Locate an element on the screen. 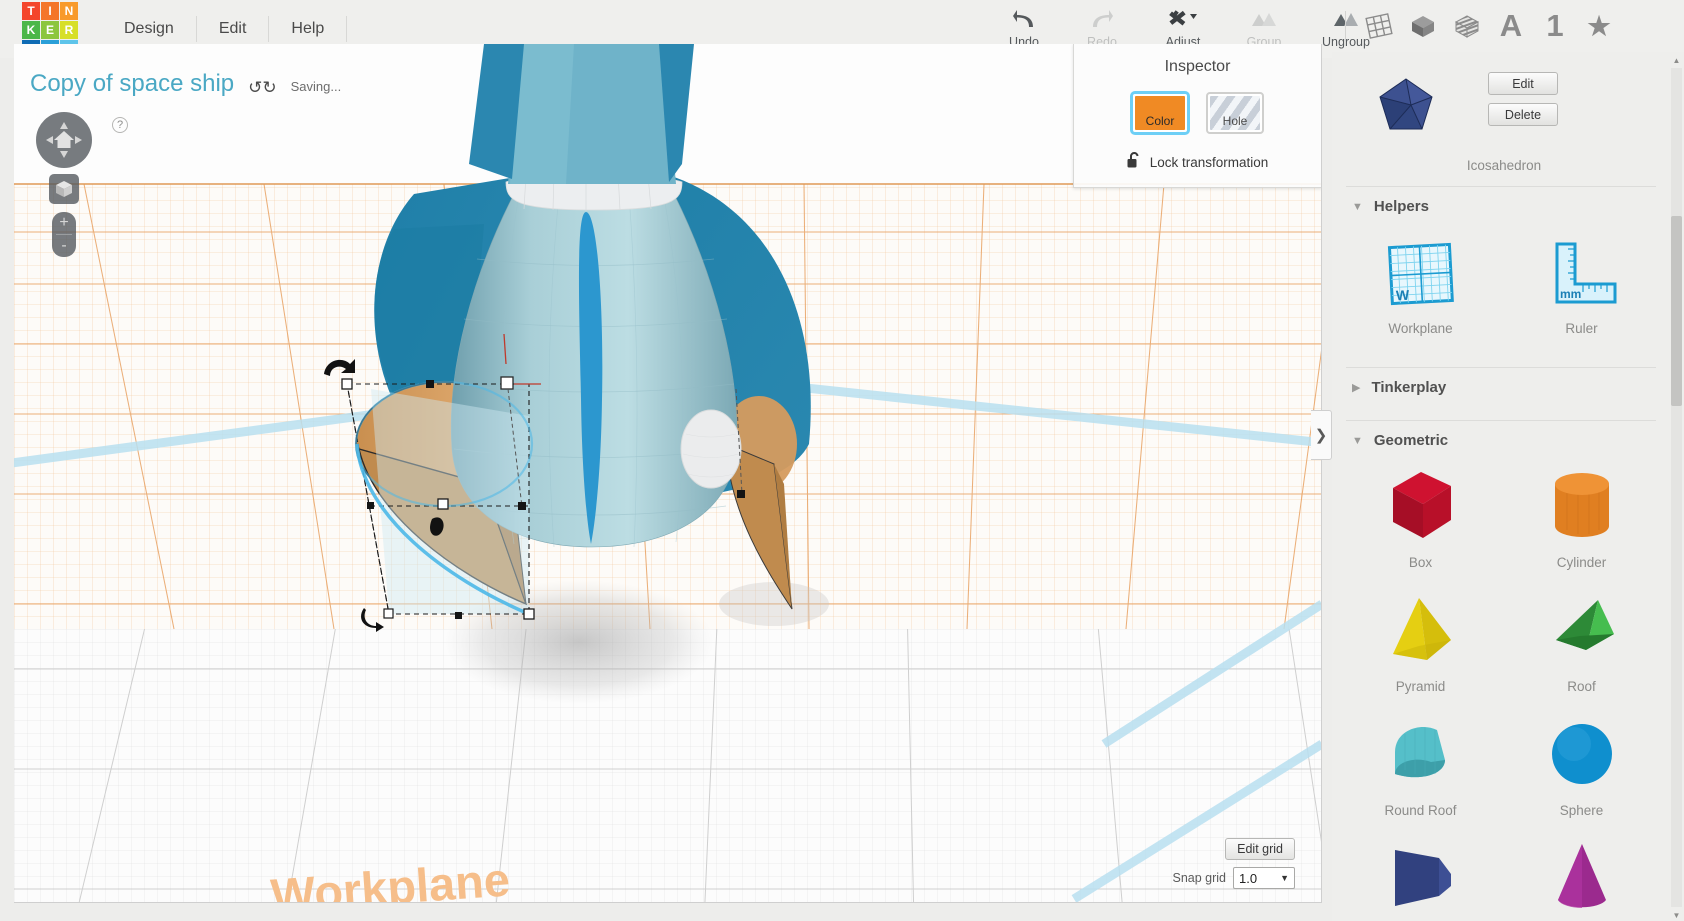 Image resolution: width=1684 pixels, height=921 pixels. ruler-helper-icon: mm is located at coordinates (1582, 272).